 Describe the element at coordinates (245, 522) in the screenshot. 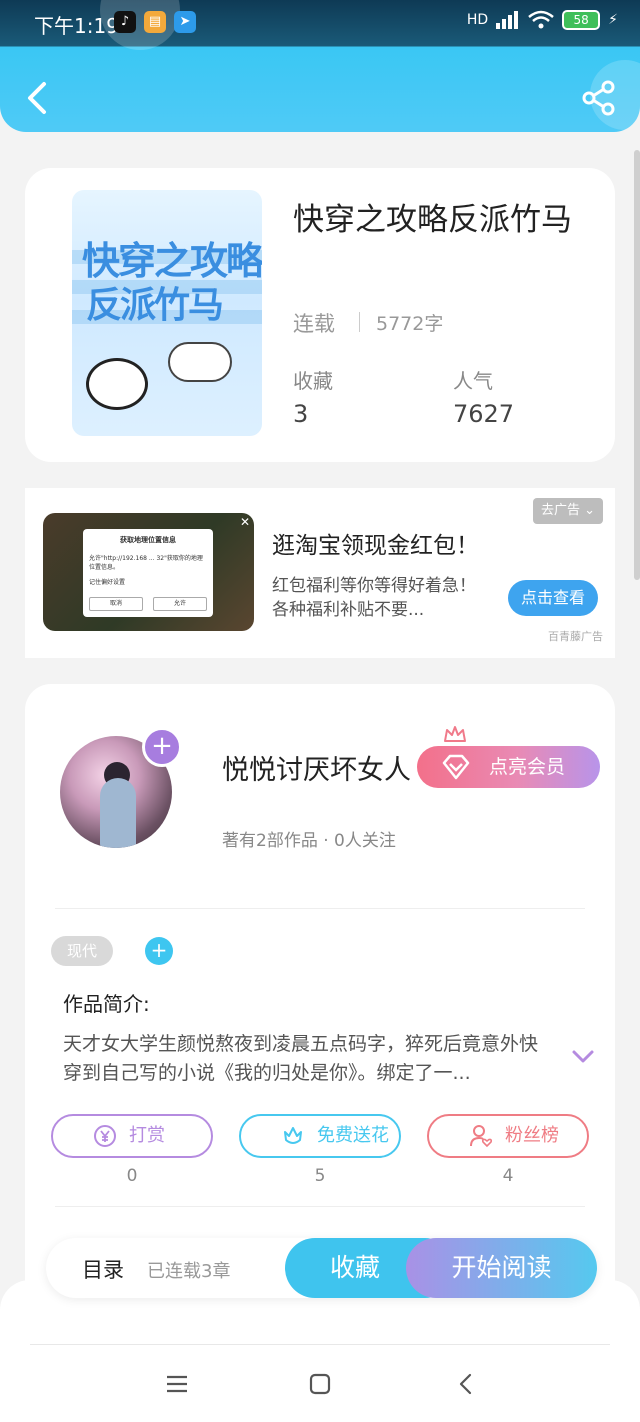

I see `ad-close-icon: ✕` at that location.